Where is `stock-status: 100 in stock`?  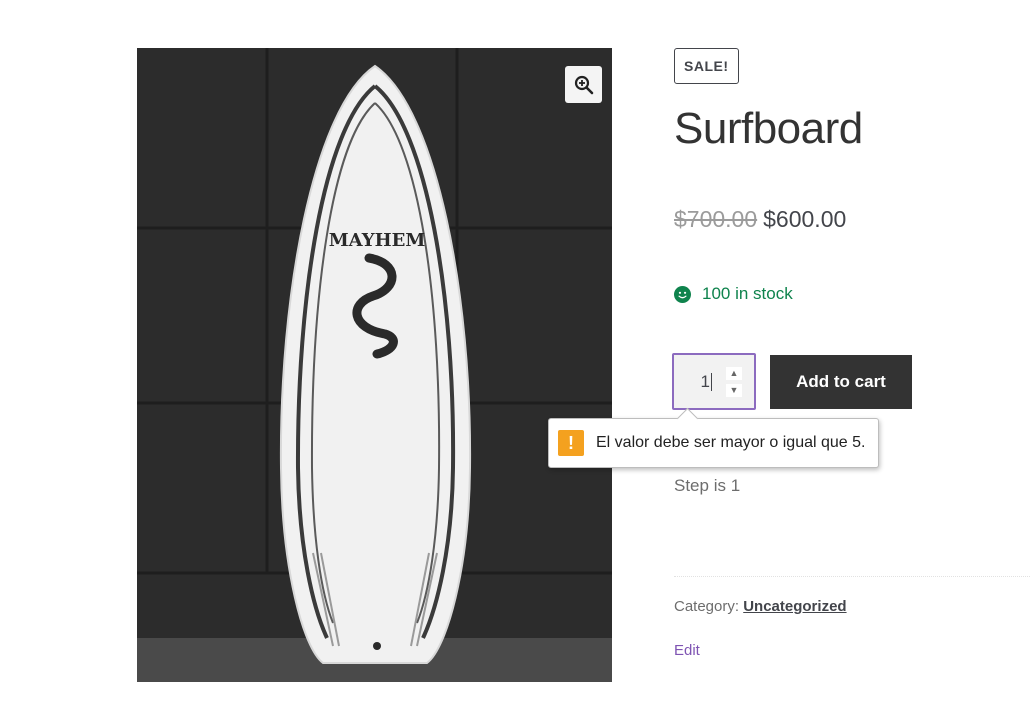 stock-status: 100 in stock is located at coordinates (733, 294).